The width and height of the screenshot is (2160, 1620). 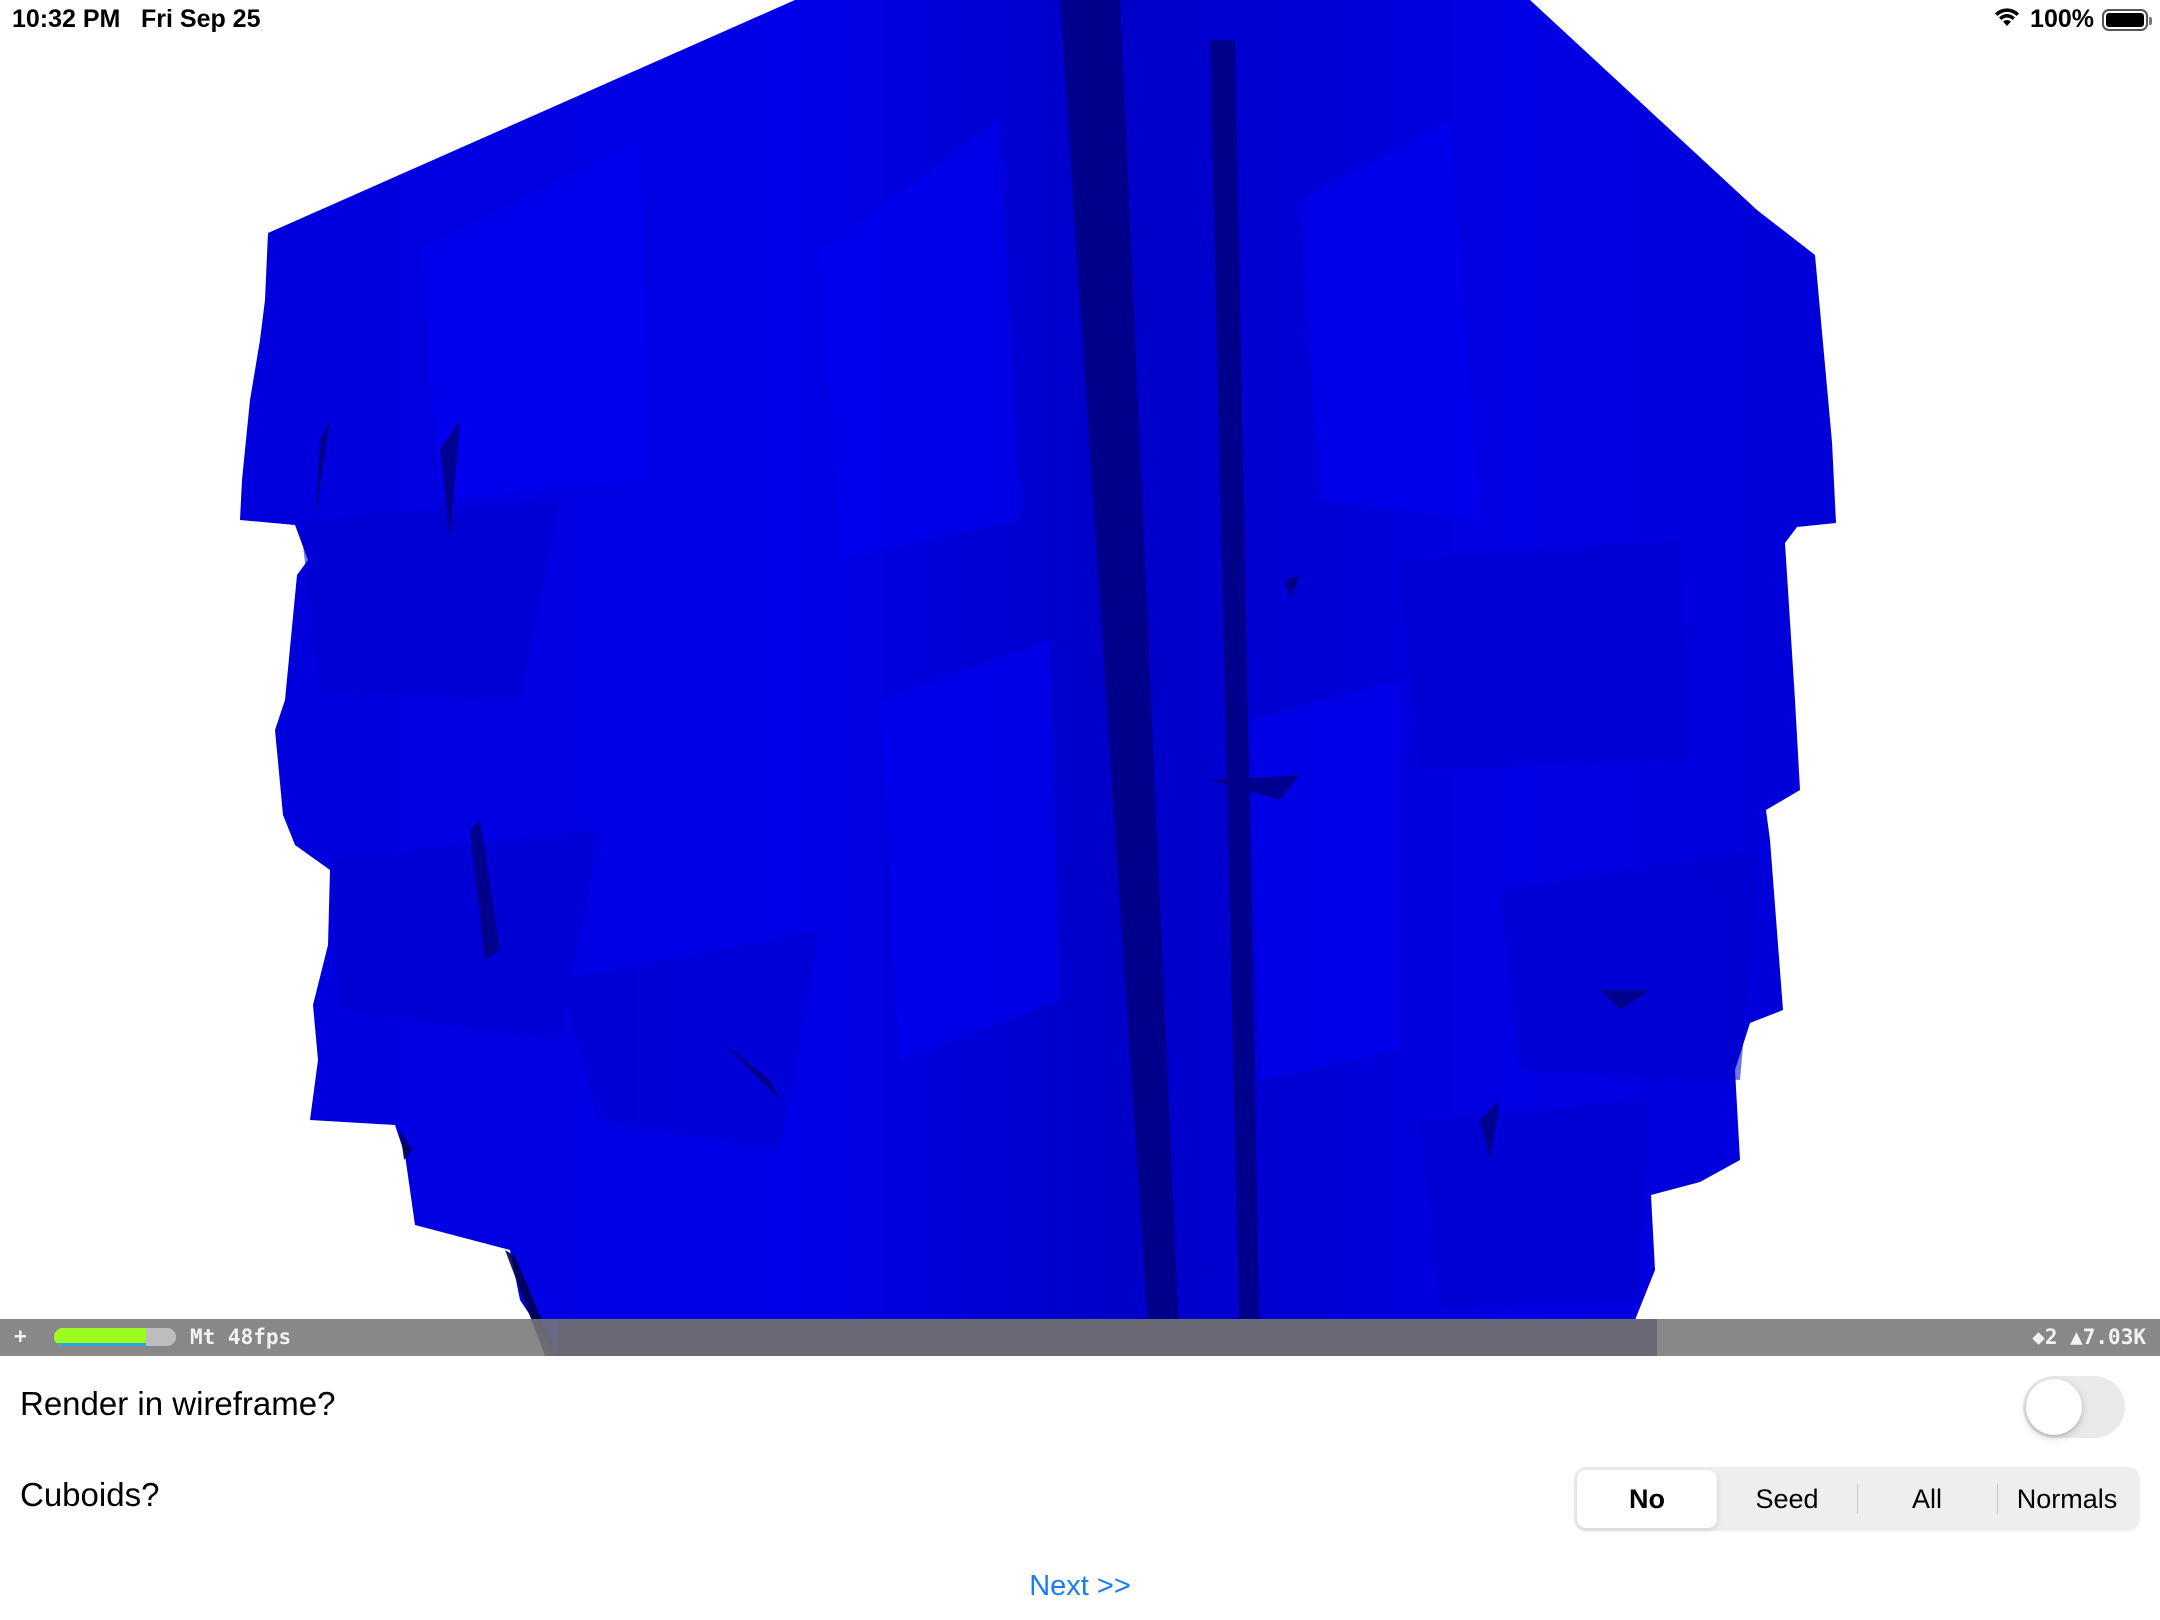 I want to click on segment-all: All, so click(x=1927, y=1499).